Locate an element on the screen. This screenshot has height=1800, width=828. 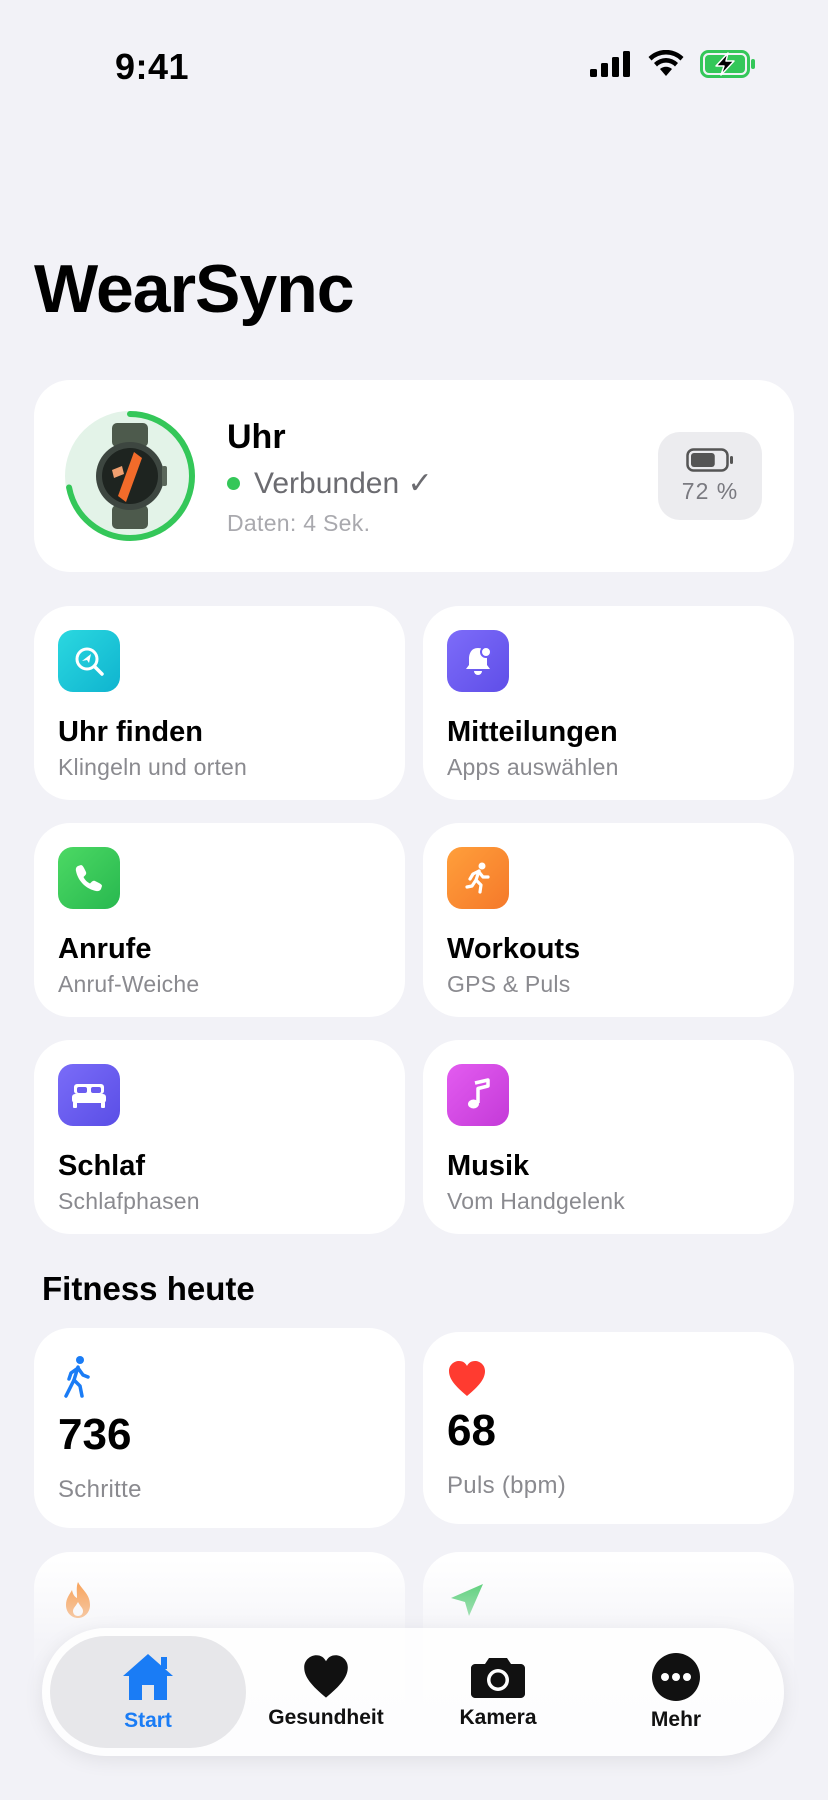
tile-subtitle: Apps auswählen is located at coordinates (533, 767).